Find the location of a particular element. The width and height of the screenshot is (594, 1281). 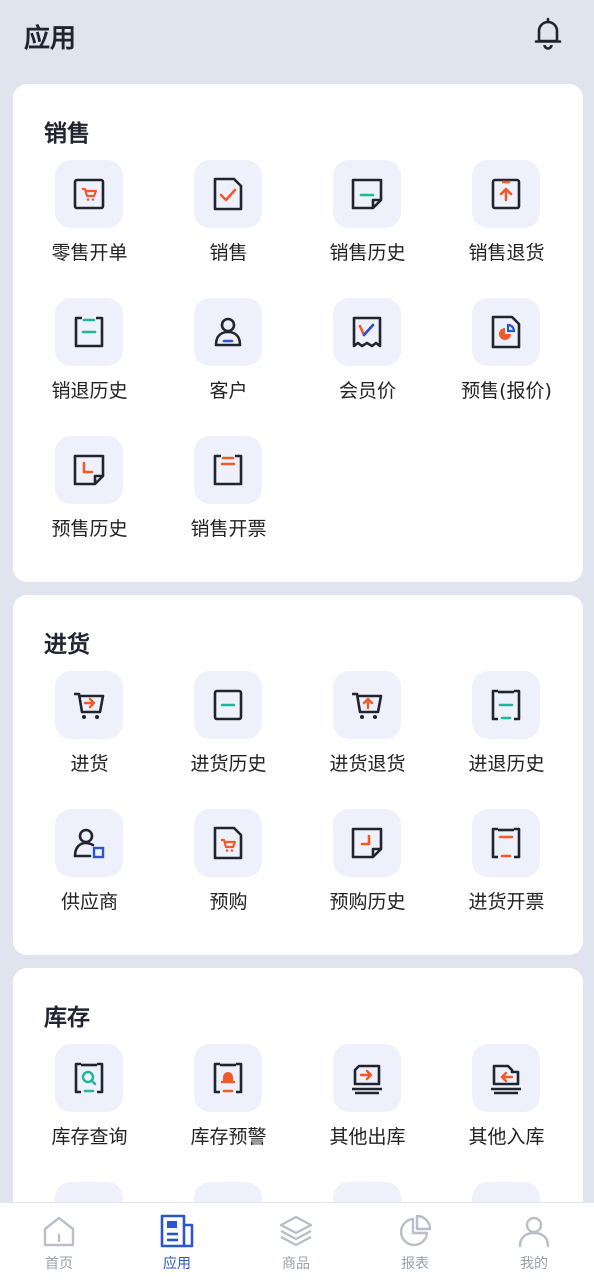

app-item-return-history: 销退历史 is located at coordinates (89, 353).